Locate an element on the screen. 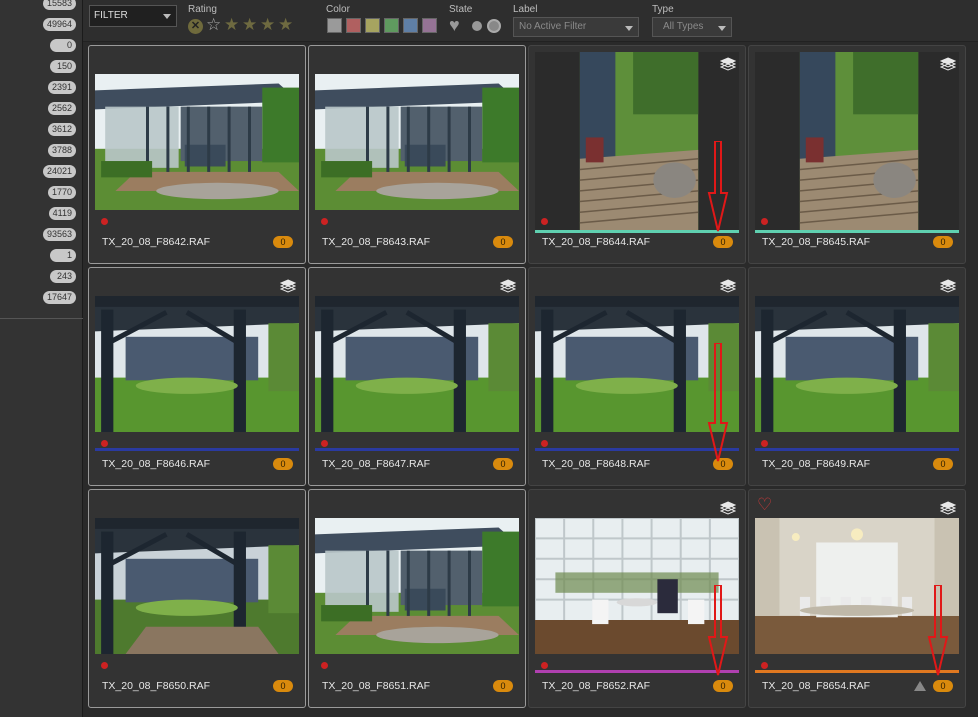  folder-count-badge: 17647 is located at coordinates (59, 297).